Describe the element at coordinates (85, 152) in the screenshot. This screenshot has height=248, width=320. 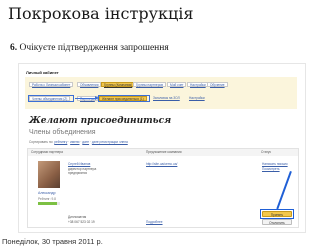
I see `column-header-employees: Сотрудники партнера` at that location.